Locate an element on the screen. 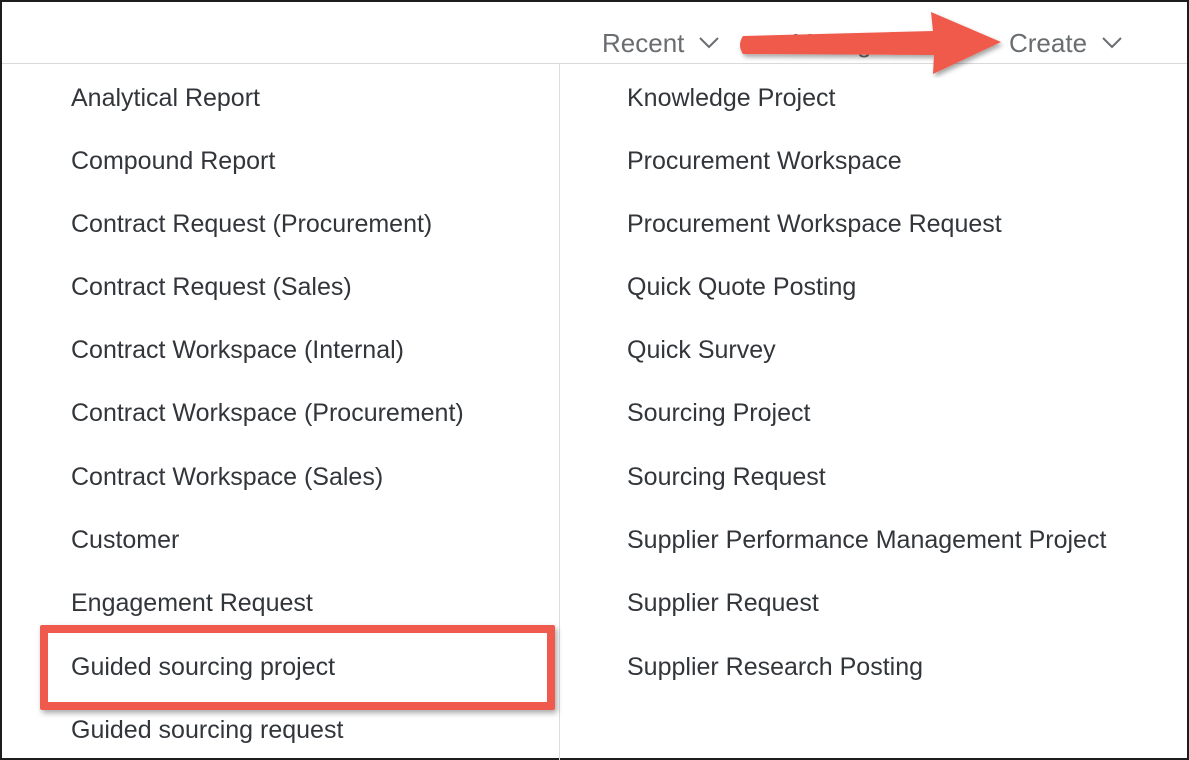  recent-menu-button: Recent is located at coordinates (661, 43).